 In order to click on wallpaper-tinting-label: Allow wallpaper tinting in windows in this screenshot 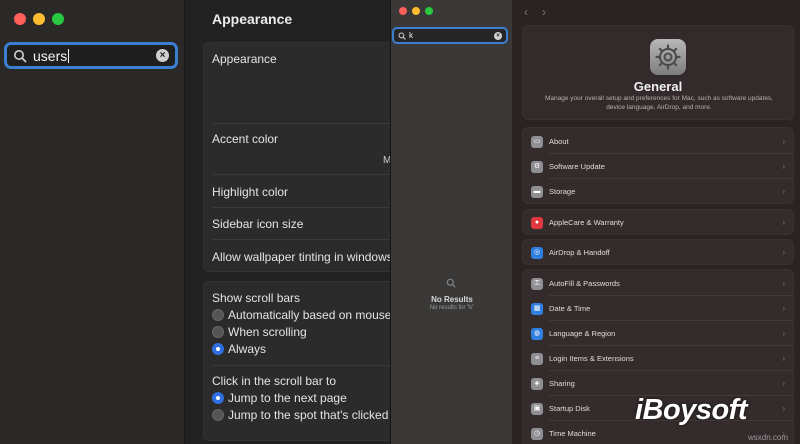, I will do `click(301, 257)`.